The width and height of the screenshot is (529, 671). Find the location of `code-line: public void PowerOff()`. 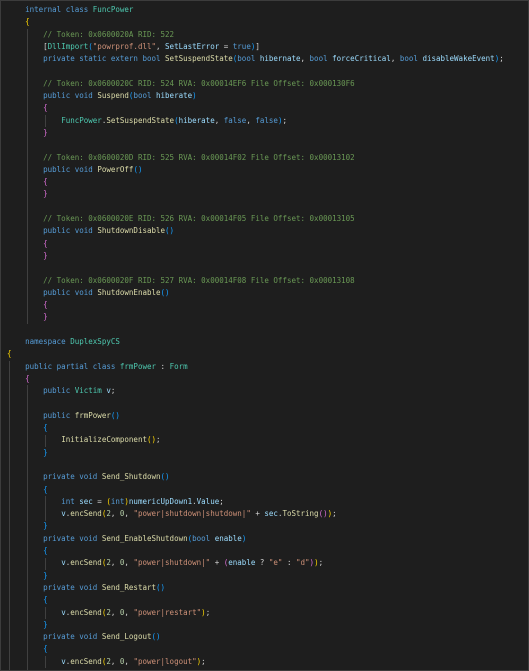

code-line: public void PowerOff() is located at coordinates (255, 170).